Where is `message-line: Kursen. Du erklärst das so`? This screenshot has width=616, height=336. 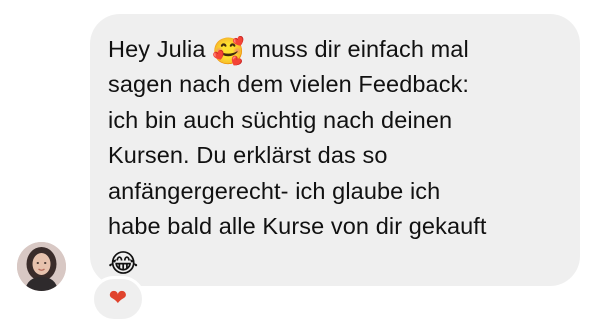 message-line: Kursen. Du erklärst das so is located at coordinates (248, 155).